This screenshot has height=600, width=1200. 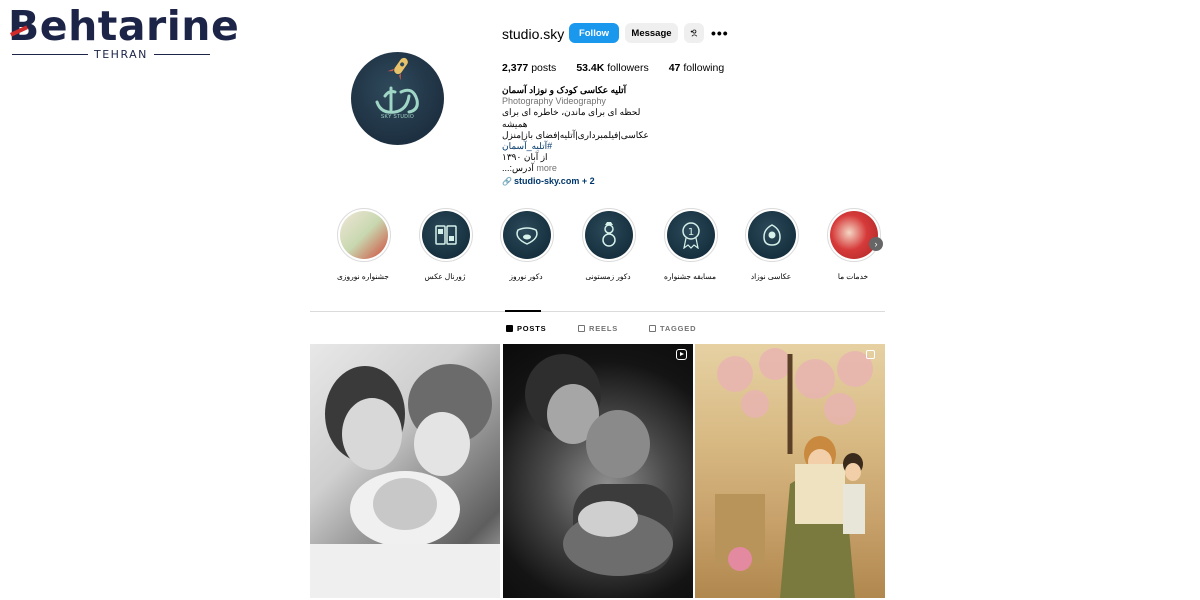 What do you see at coordinates (678, 328) in the screenshot?
I see `tab-tagged-label: TAGGED` at bounding box center [678, 328].